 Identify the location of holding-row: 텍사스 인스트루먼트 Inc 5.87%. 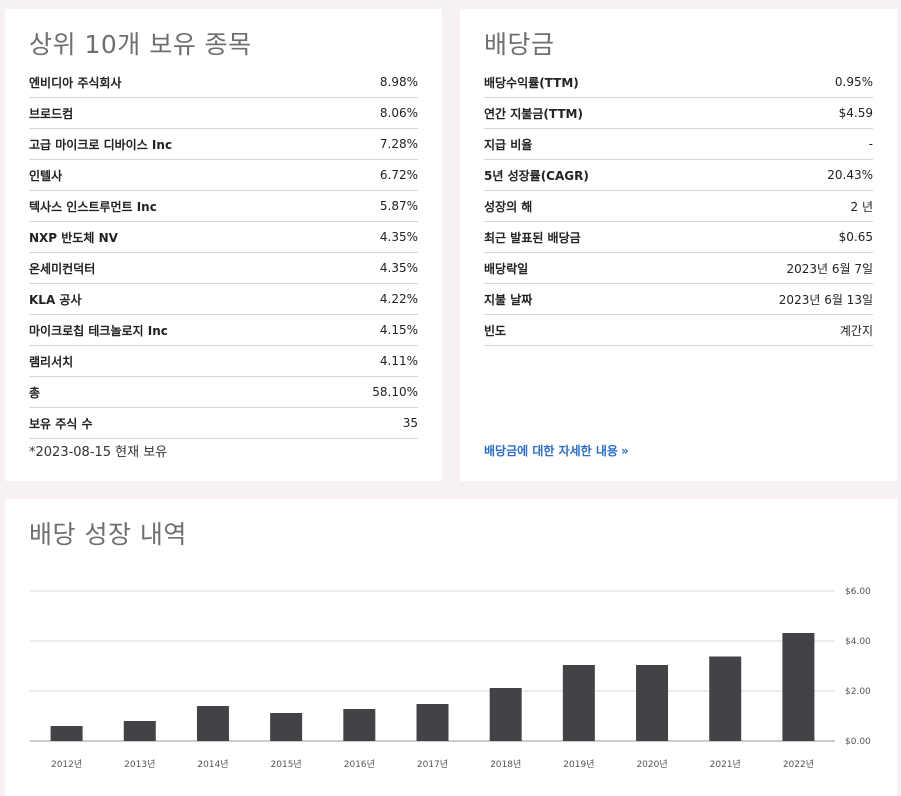
(223, 206).